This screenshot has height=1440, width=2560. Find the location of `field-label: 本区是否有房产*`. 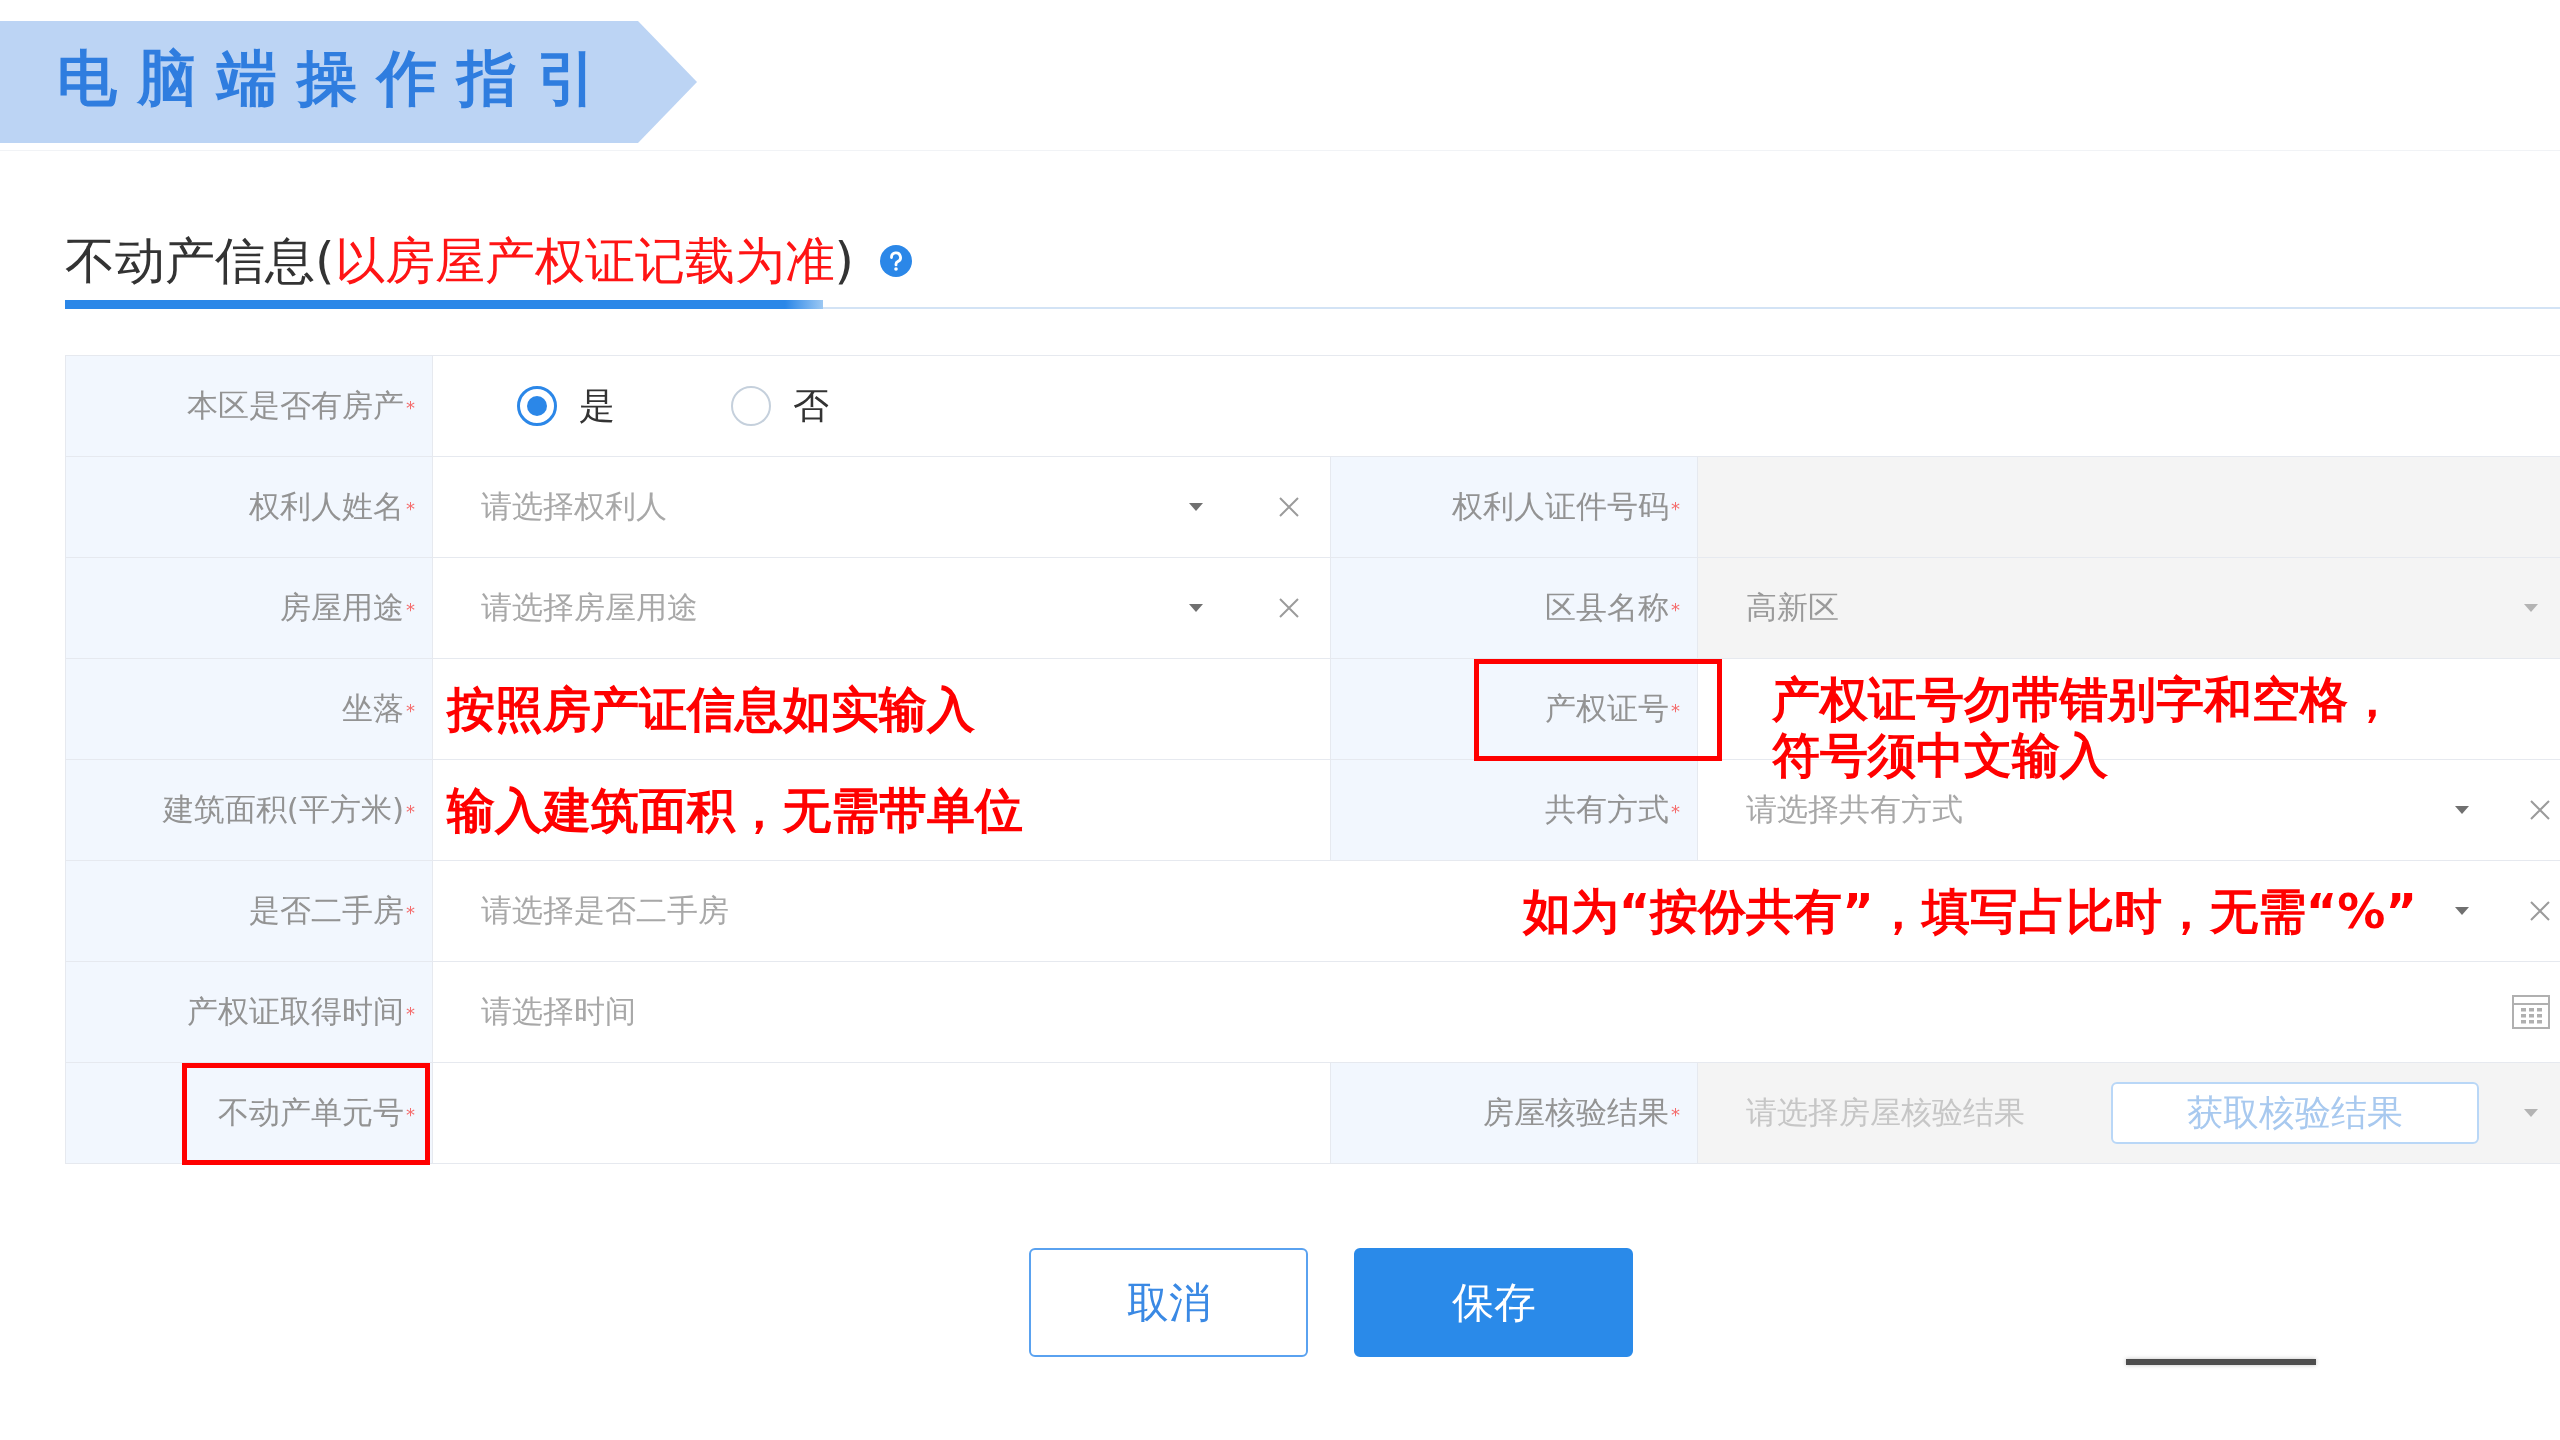

field-label: 本区是否有房产* is located at coordinates (301, 405).